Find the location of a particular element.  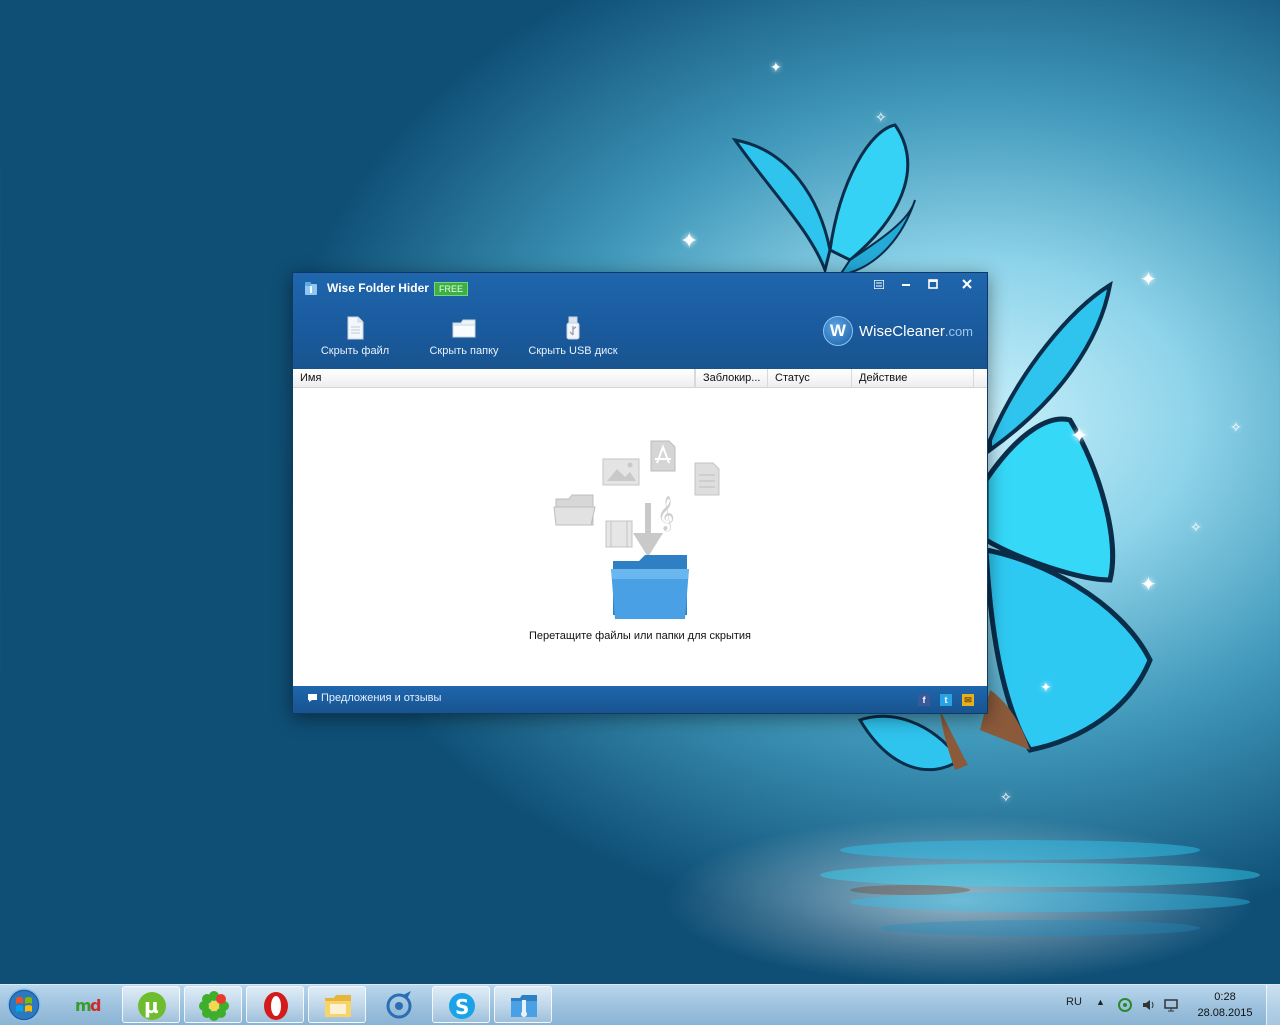

hide-usb-button: Скрыть USB диск is located at coordinates (573, 336).